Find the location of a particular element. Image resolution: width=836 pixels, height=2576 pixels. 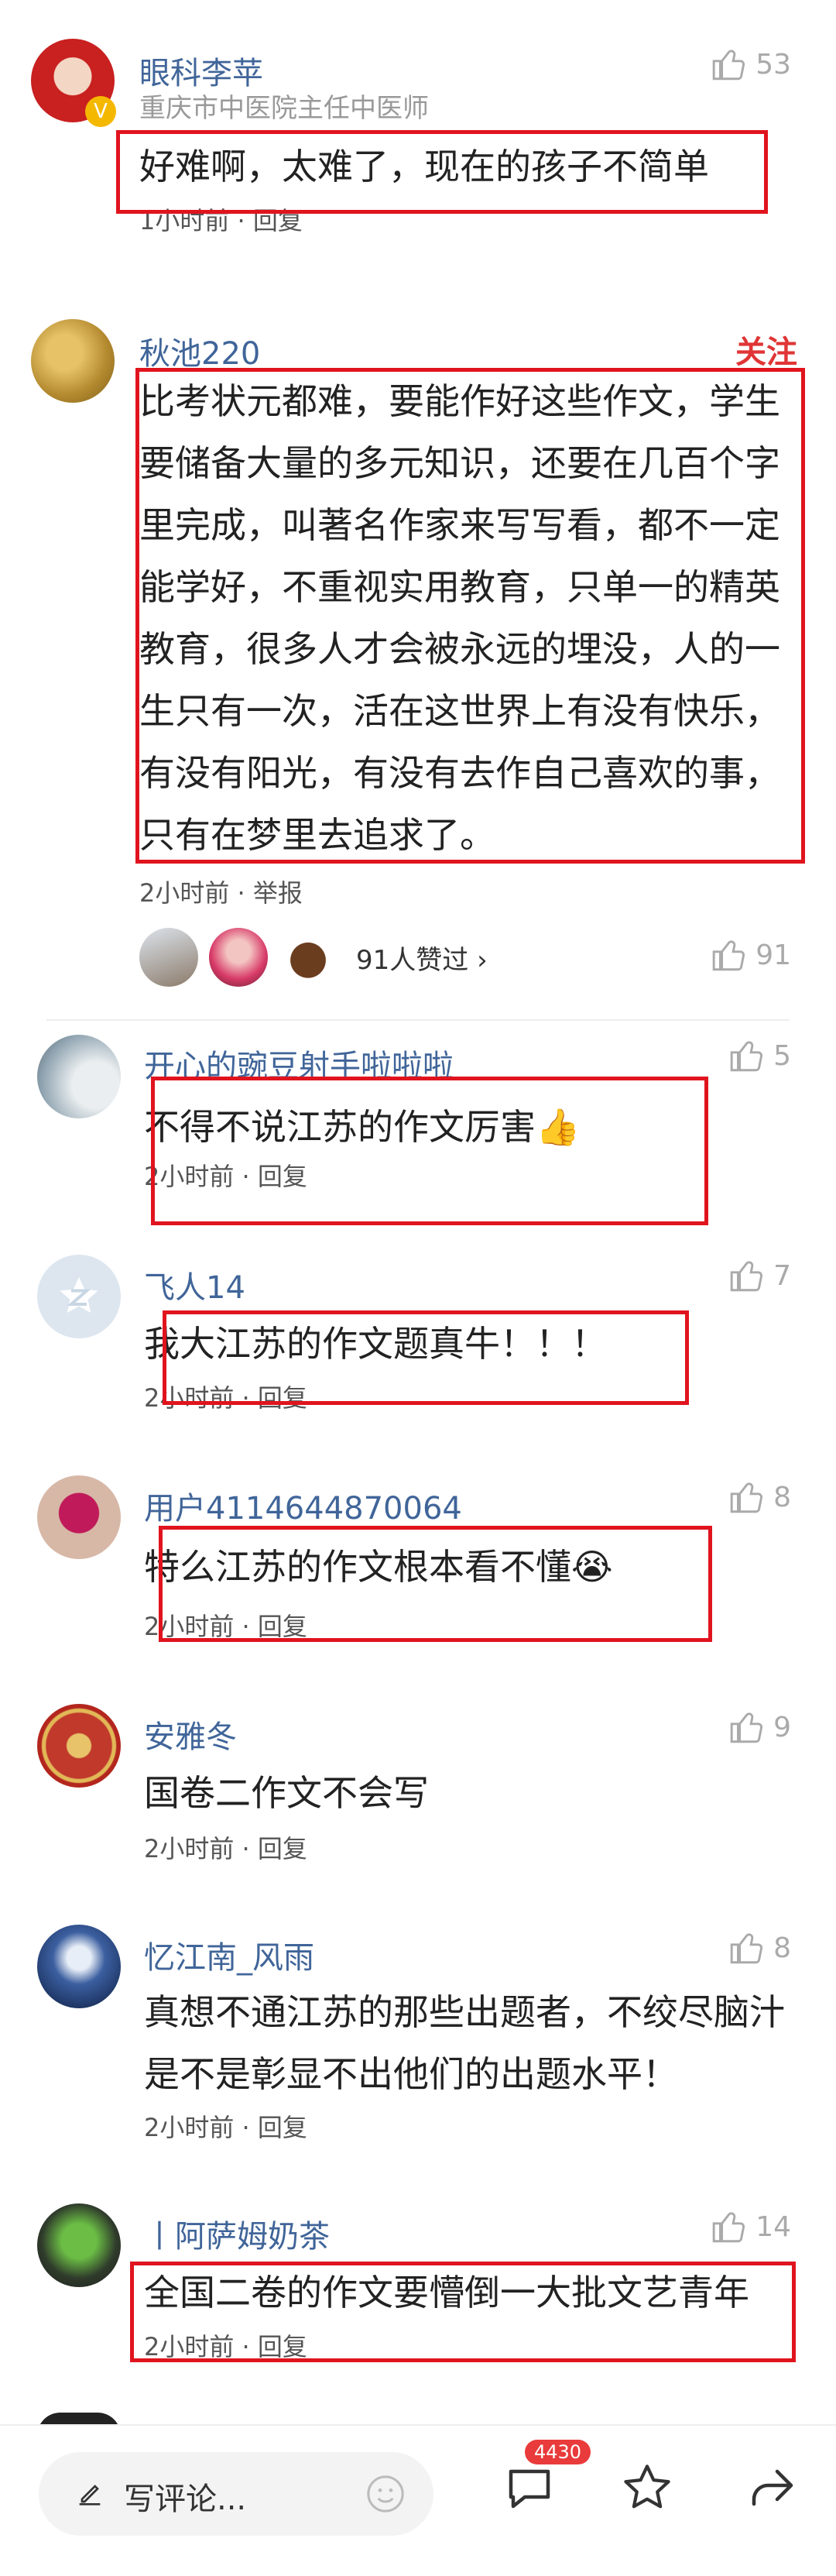

username: 安雅冬 is located at coordinates (190, 1735).